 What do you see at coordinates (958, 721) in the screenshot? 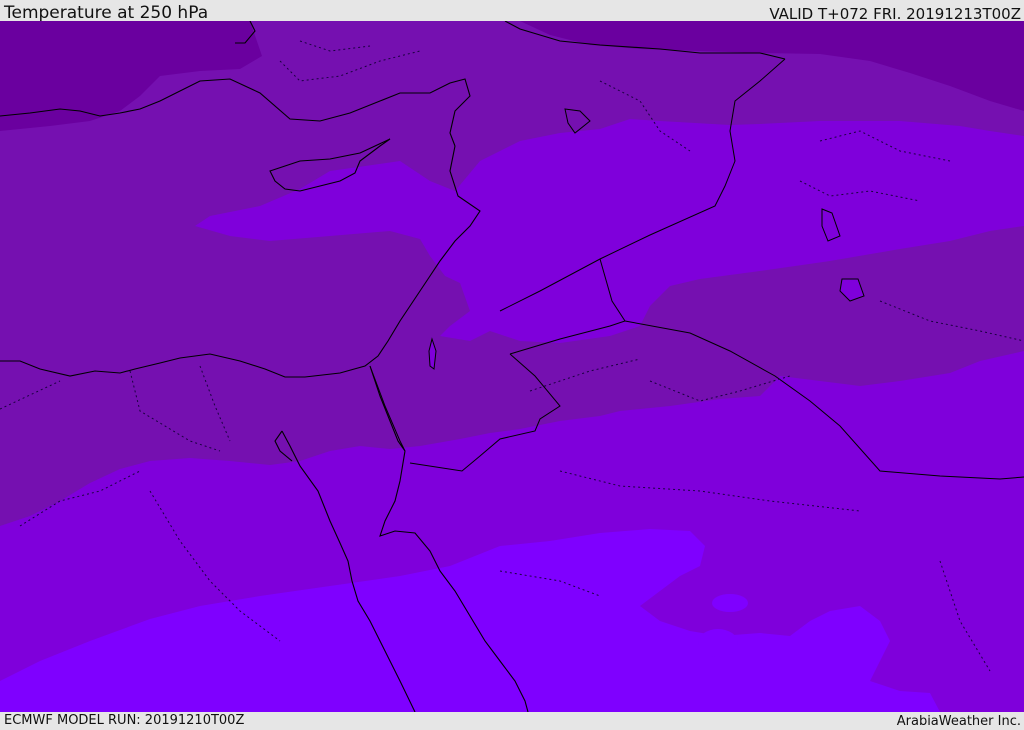
I see `credit-label: ArabiaWeather Inc.` at bounding box center [958, 721].